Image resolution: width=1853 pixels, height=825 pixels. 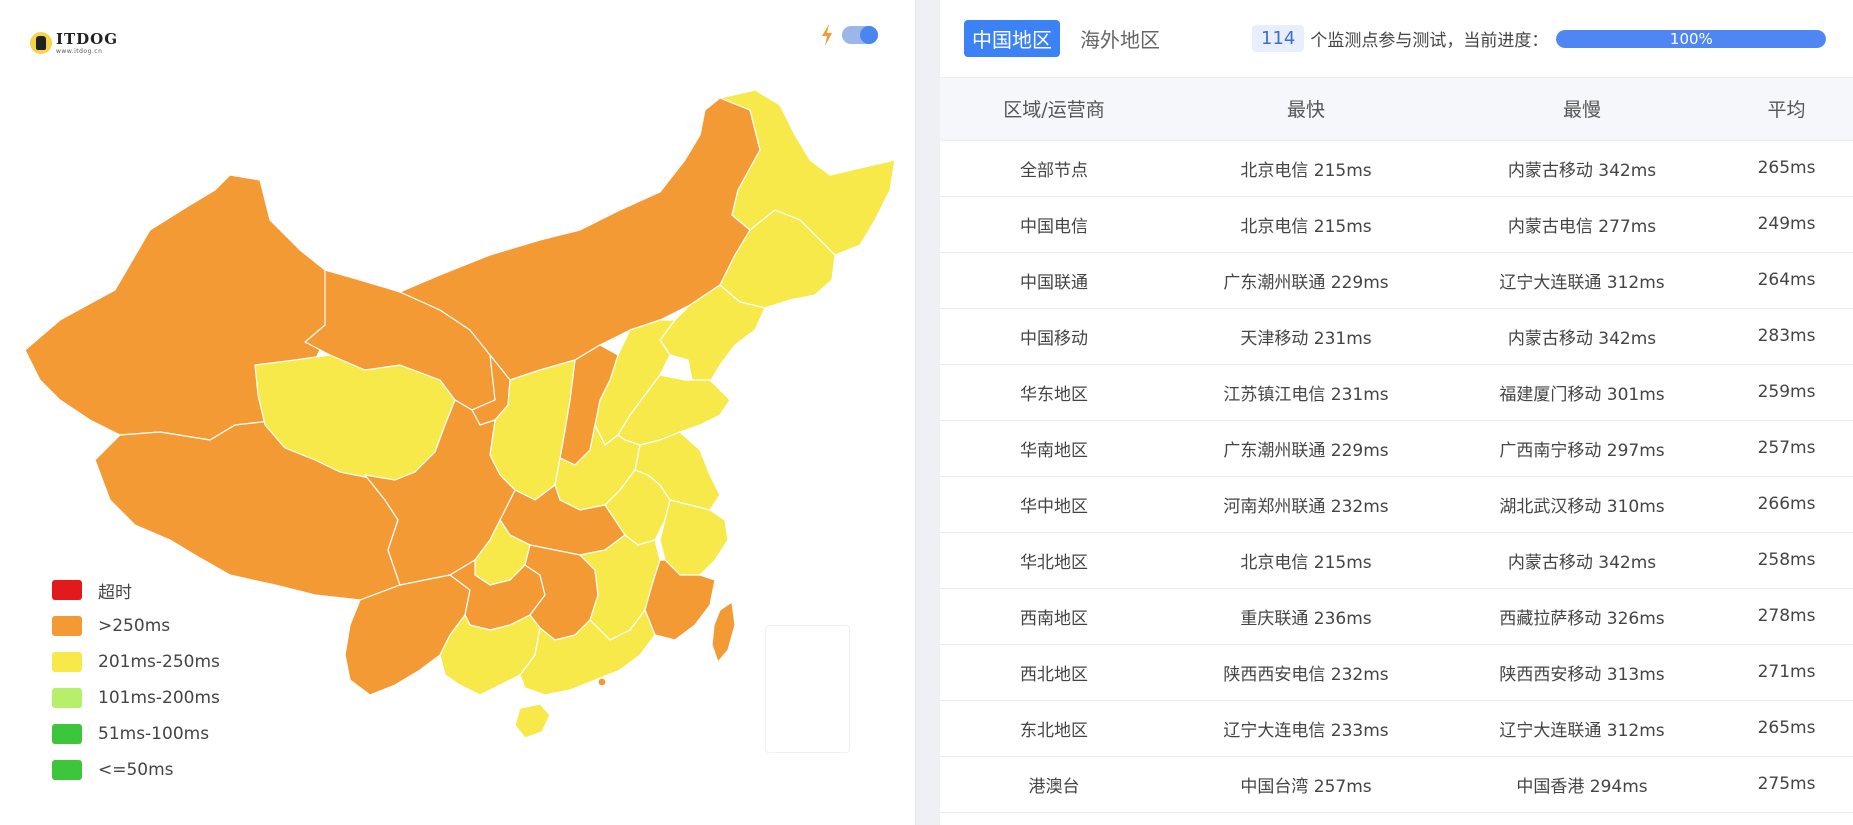 What do you see at coordinates (1582, 504) in the screenshot?
I see `cell-slowest: 湖北武汉移动 310ms` at bounding box center [1582, 504].